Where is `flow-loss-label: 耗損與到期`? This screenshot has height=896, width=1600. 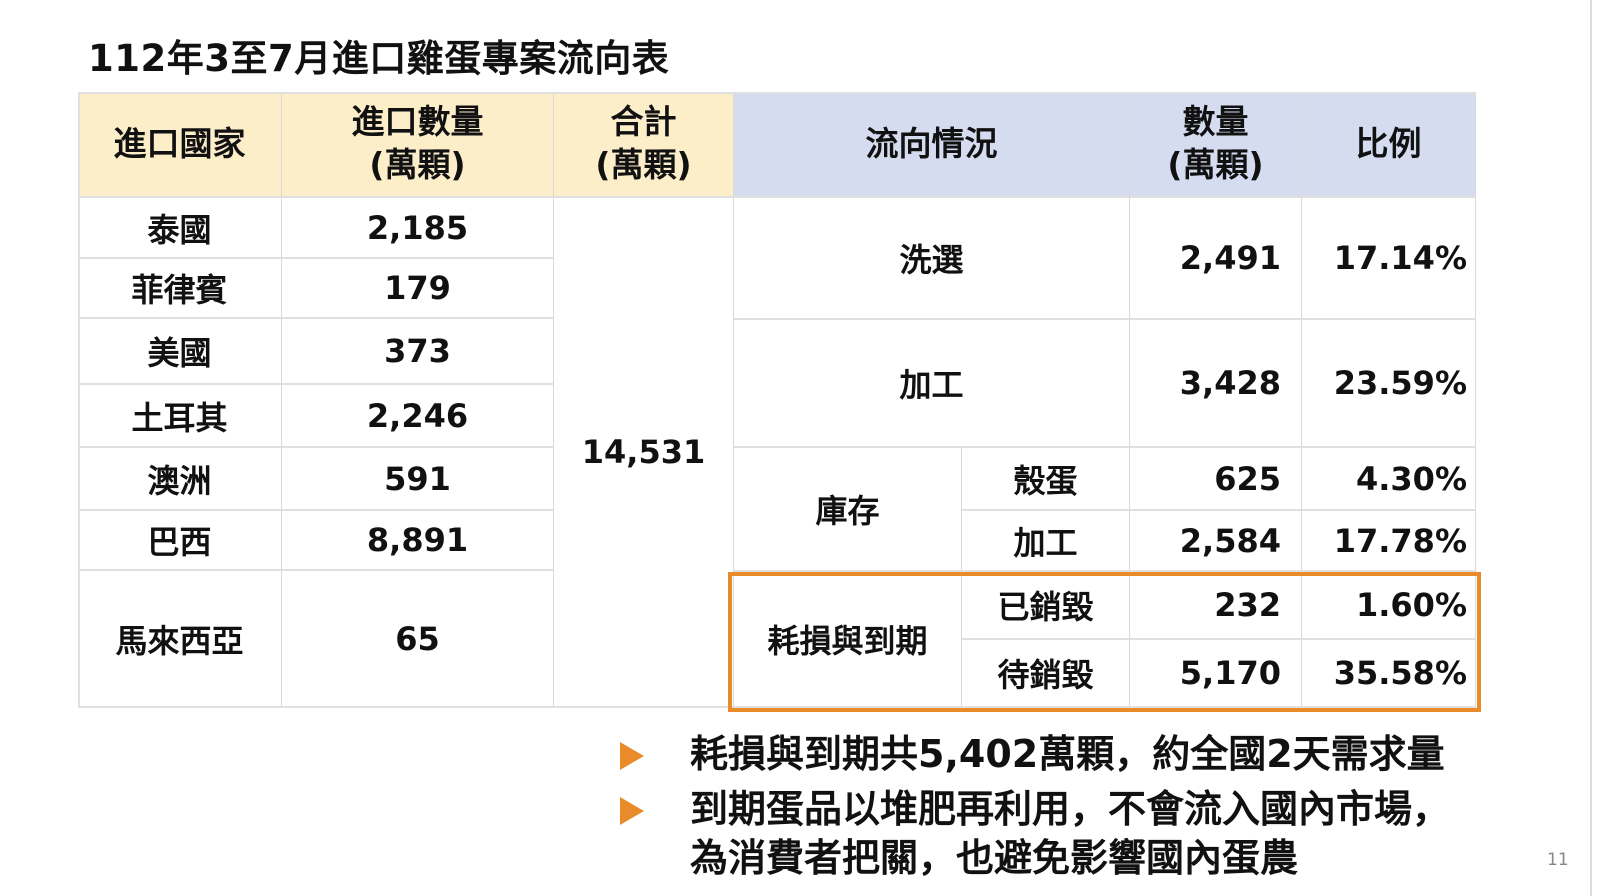 flow-loss-label: 耗損與到期 is located at coordinates (848, 640).